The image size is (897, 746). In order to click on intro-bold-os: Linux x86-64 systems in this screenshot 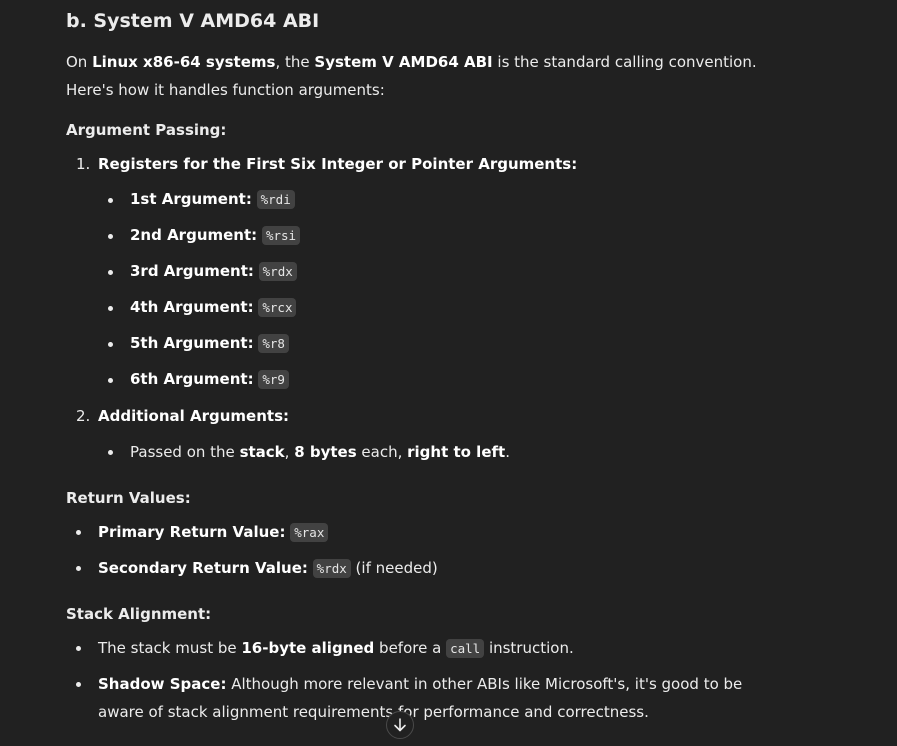, I will do `click(184, 62)`.